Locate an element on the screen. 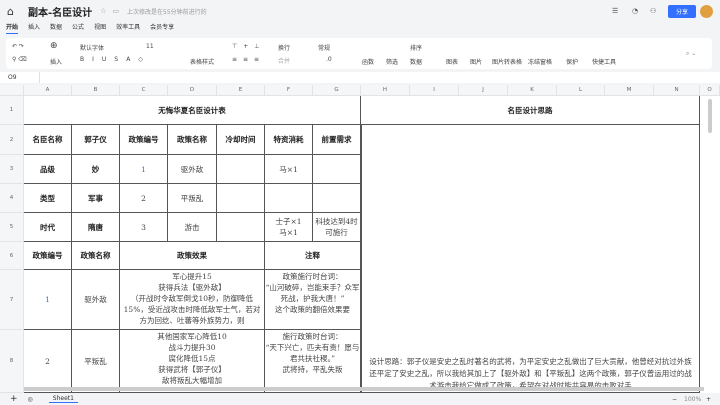 Image resolution: width=720 pixels, height=405 pixels. row-header: 8 is located at coordinates (12, 361).